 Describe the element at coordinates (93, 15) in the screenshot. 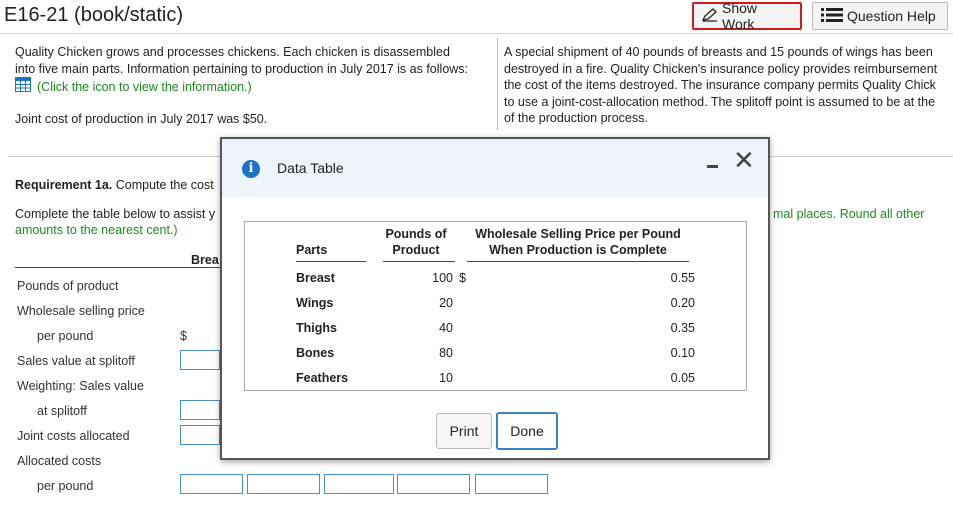

I see `page-title: E16-21 (book/static)` at that location.